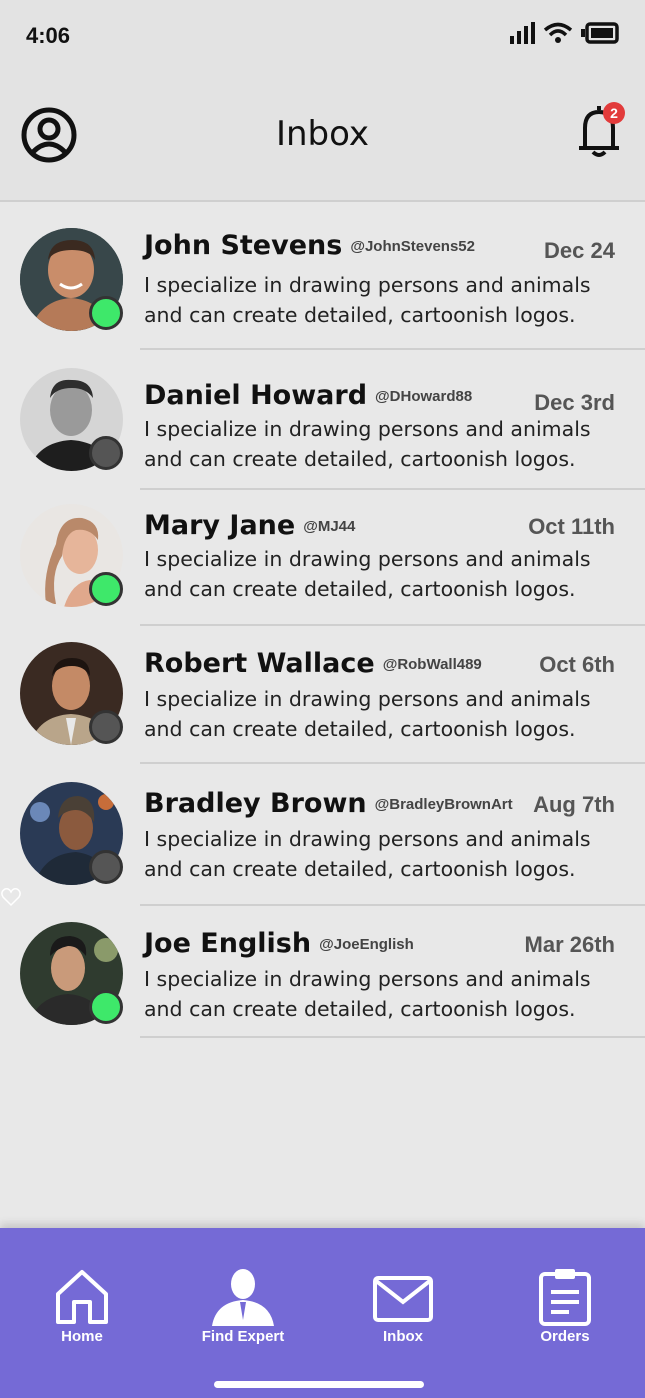 This screenshot has height=1398, width=645. What do you see at coordinates (571, 526) in the screenshot?
I see `message-date: Oct 11th` at bounding box center [571, 526].